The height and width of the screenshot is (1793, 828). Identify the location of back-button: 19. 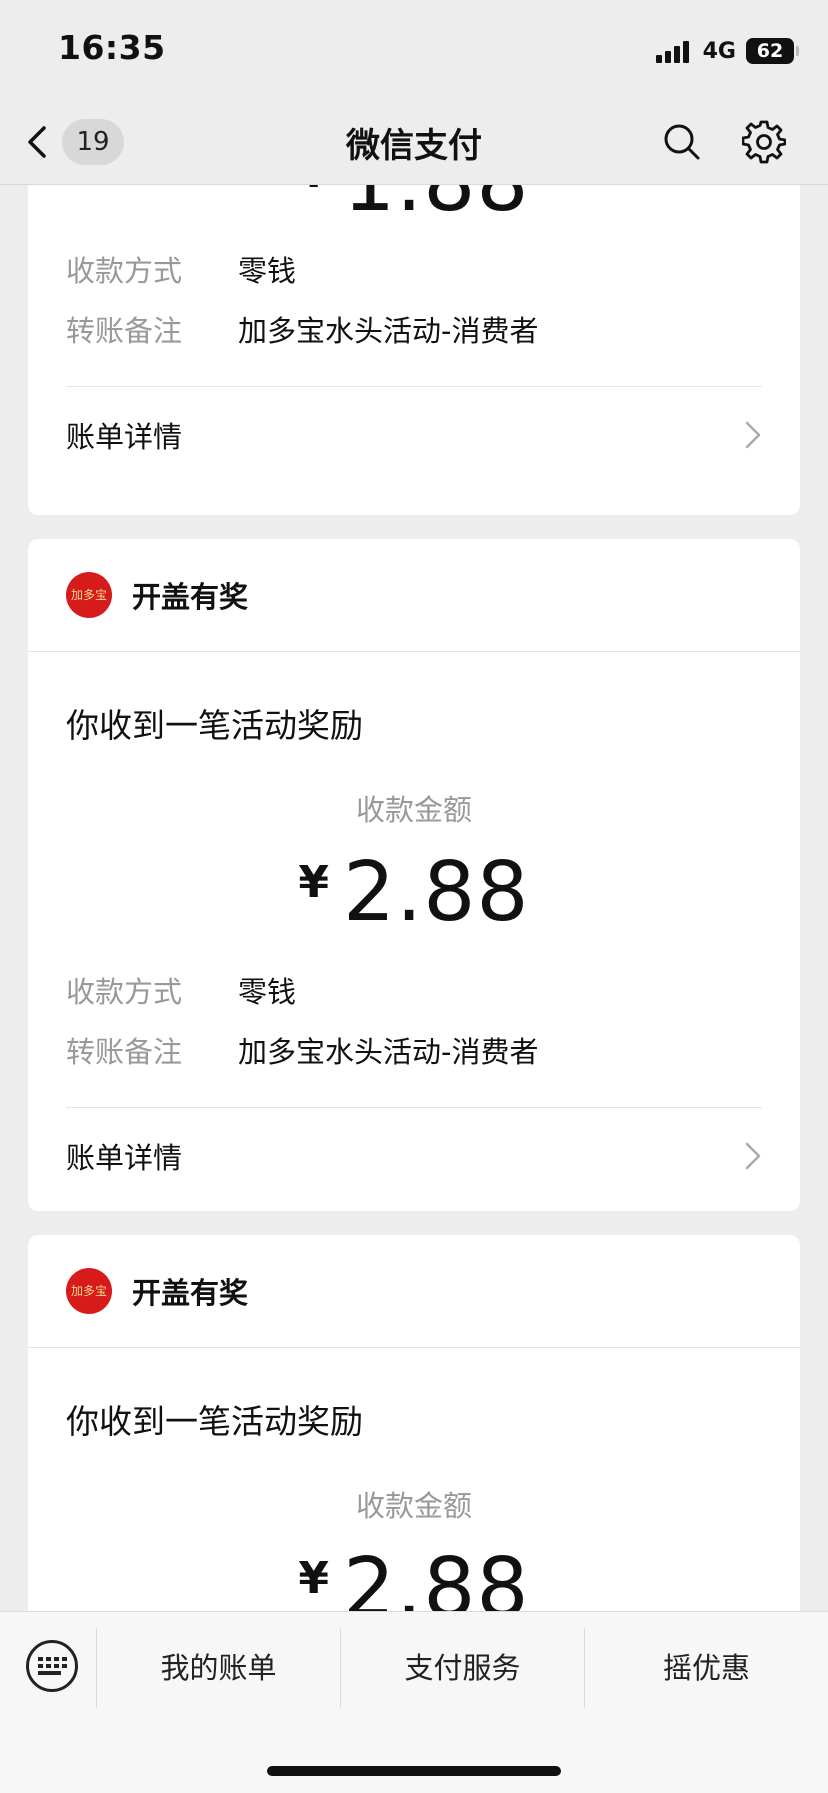
(73, 142).